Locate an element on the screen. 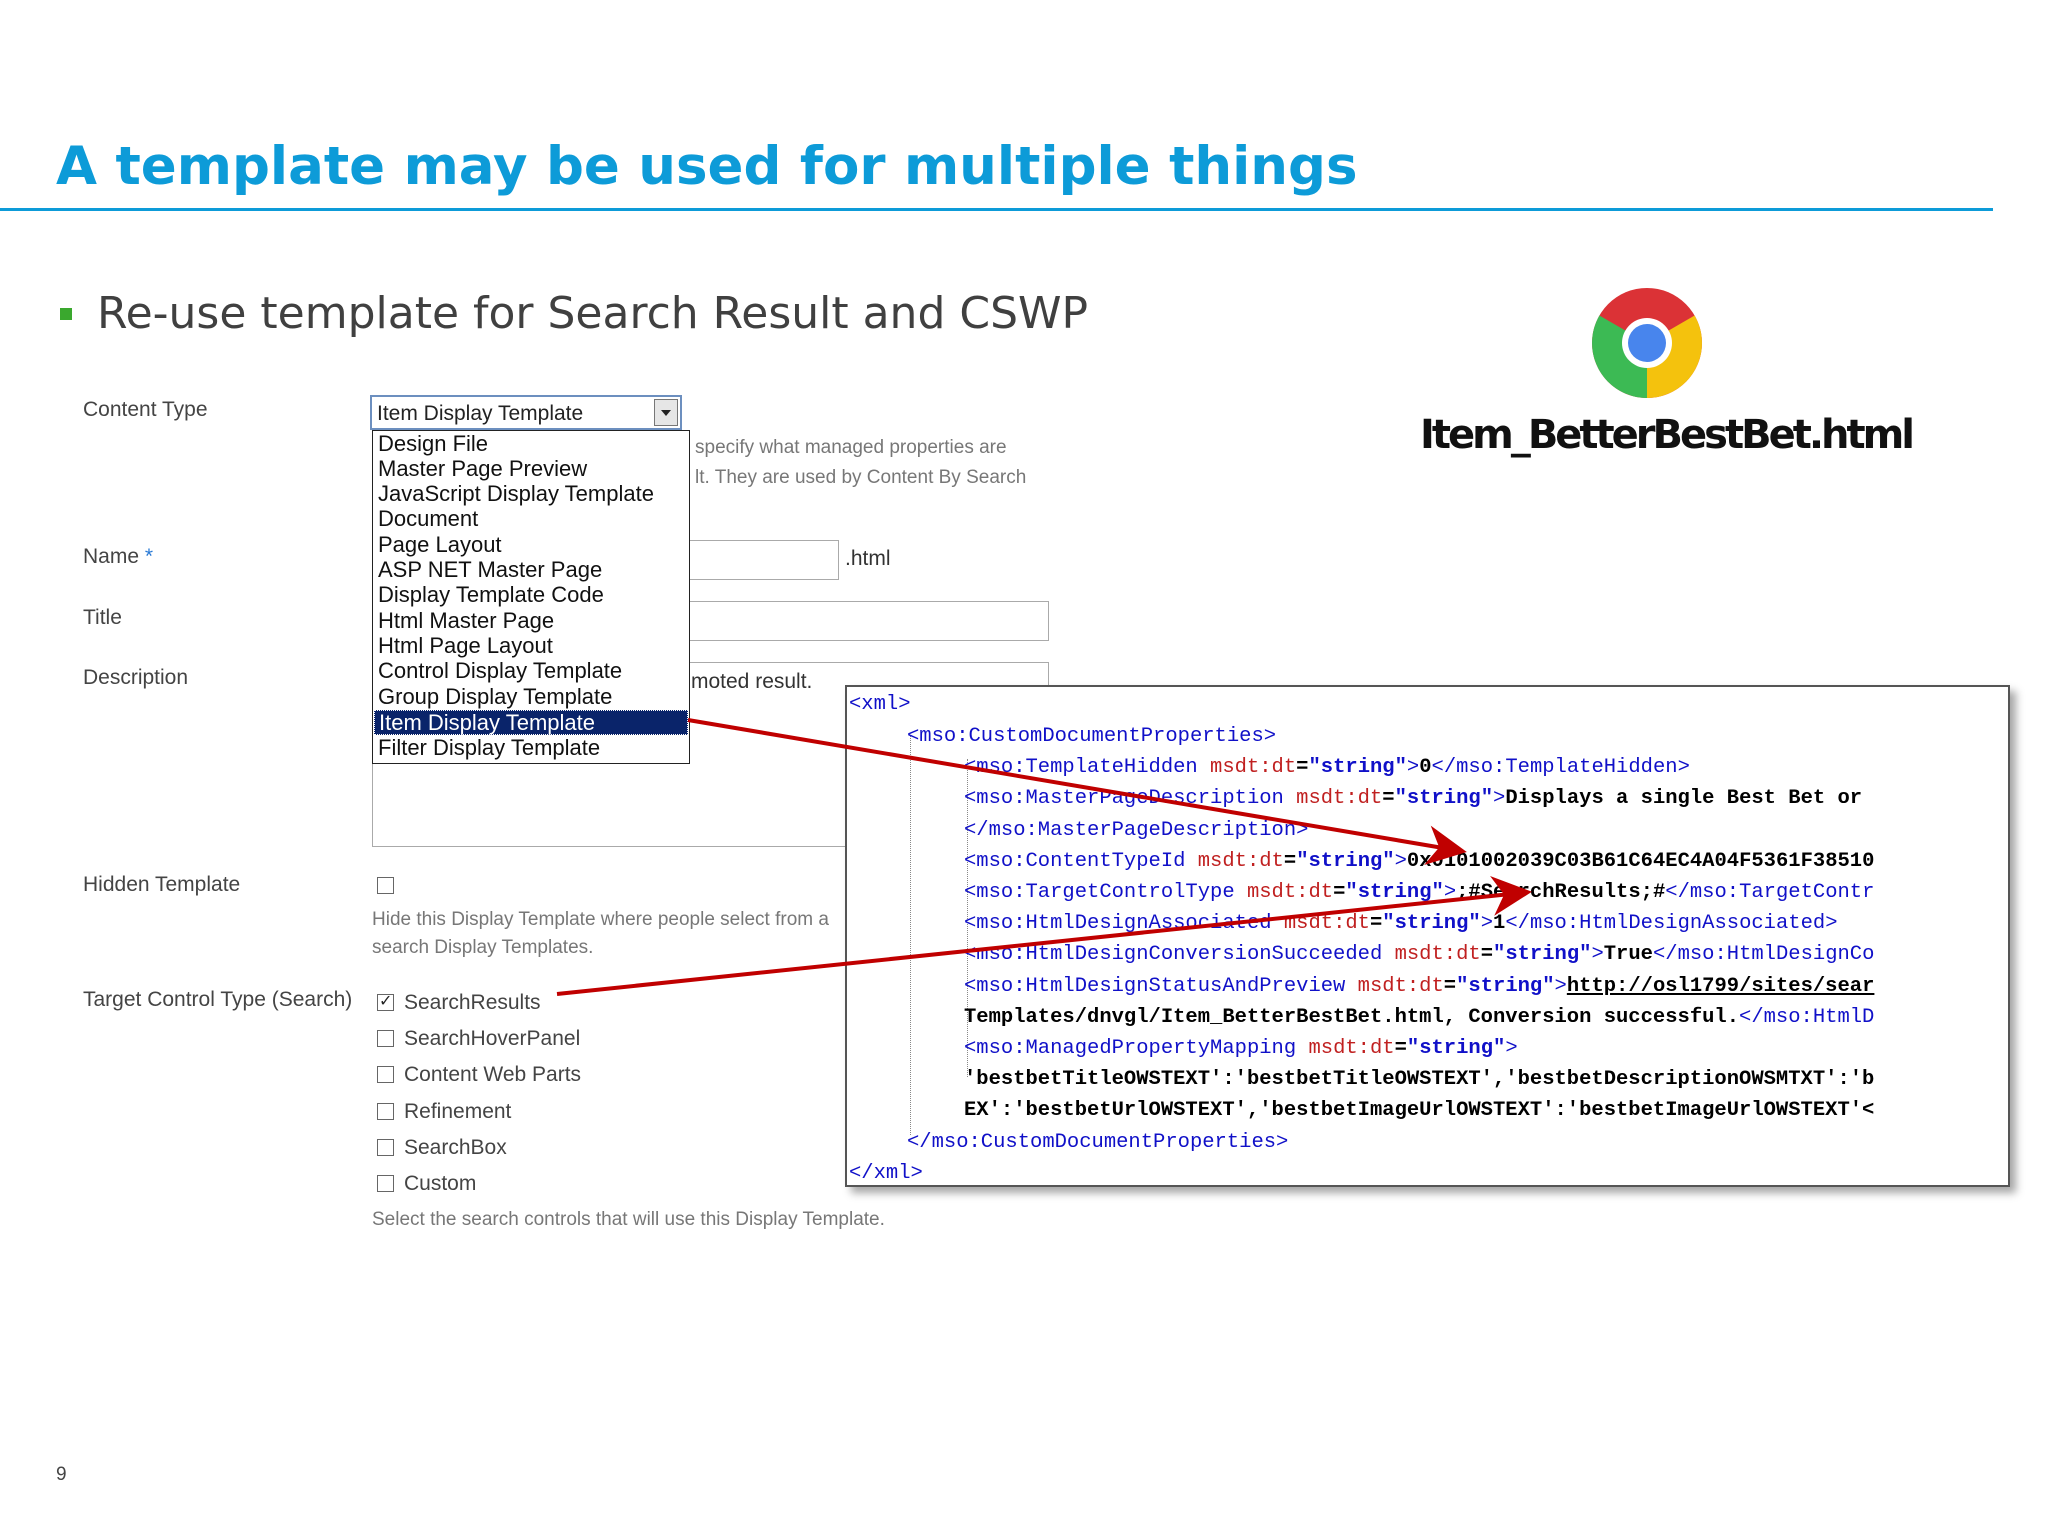 The height and width of the screenshot is (1536, 2048). code-line: </xml> is located at coordinates (886, 1173).